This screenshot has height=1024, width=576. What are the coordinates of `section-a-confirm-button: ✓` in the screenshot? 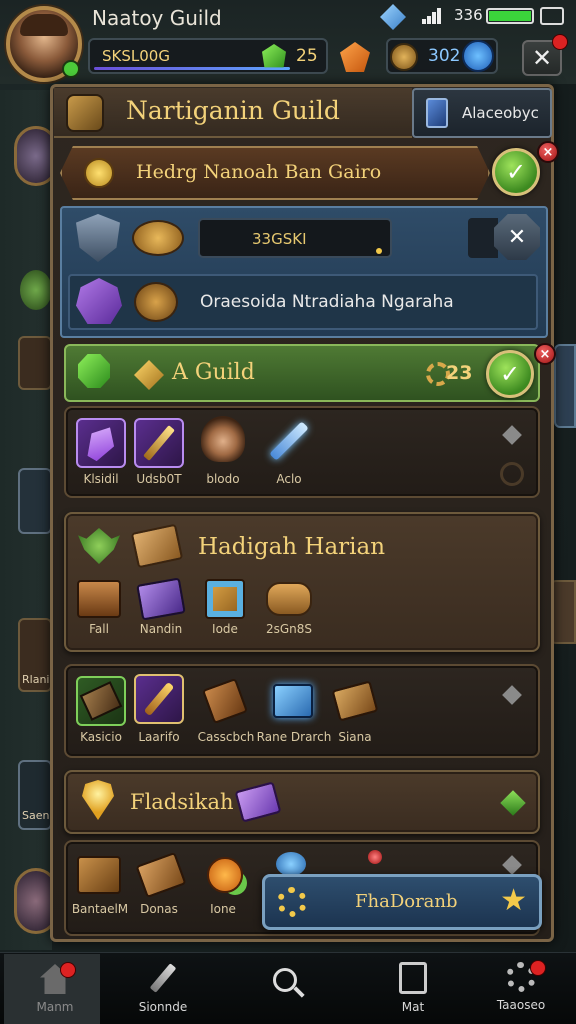 It's located at (510, 374).